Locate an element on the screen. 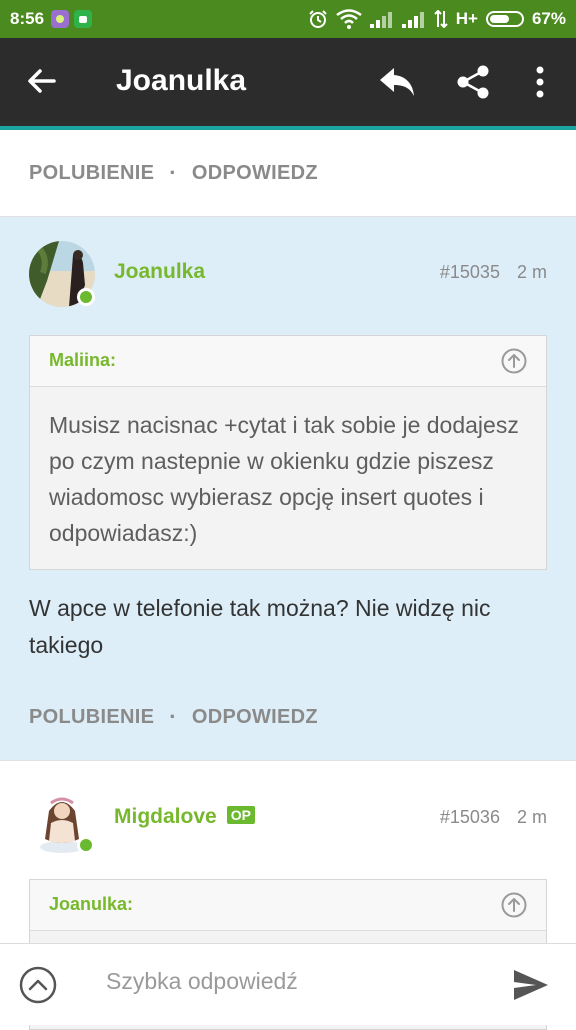 The height and width of the screenshot is (1030, 576). author-name: Joanulka is located at coordinates (160, 271).